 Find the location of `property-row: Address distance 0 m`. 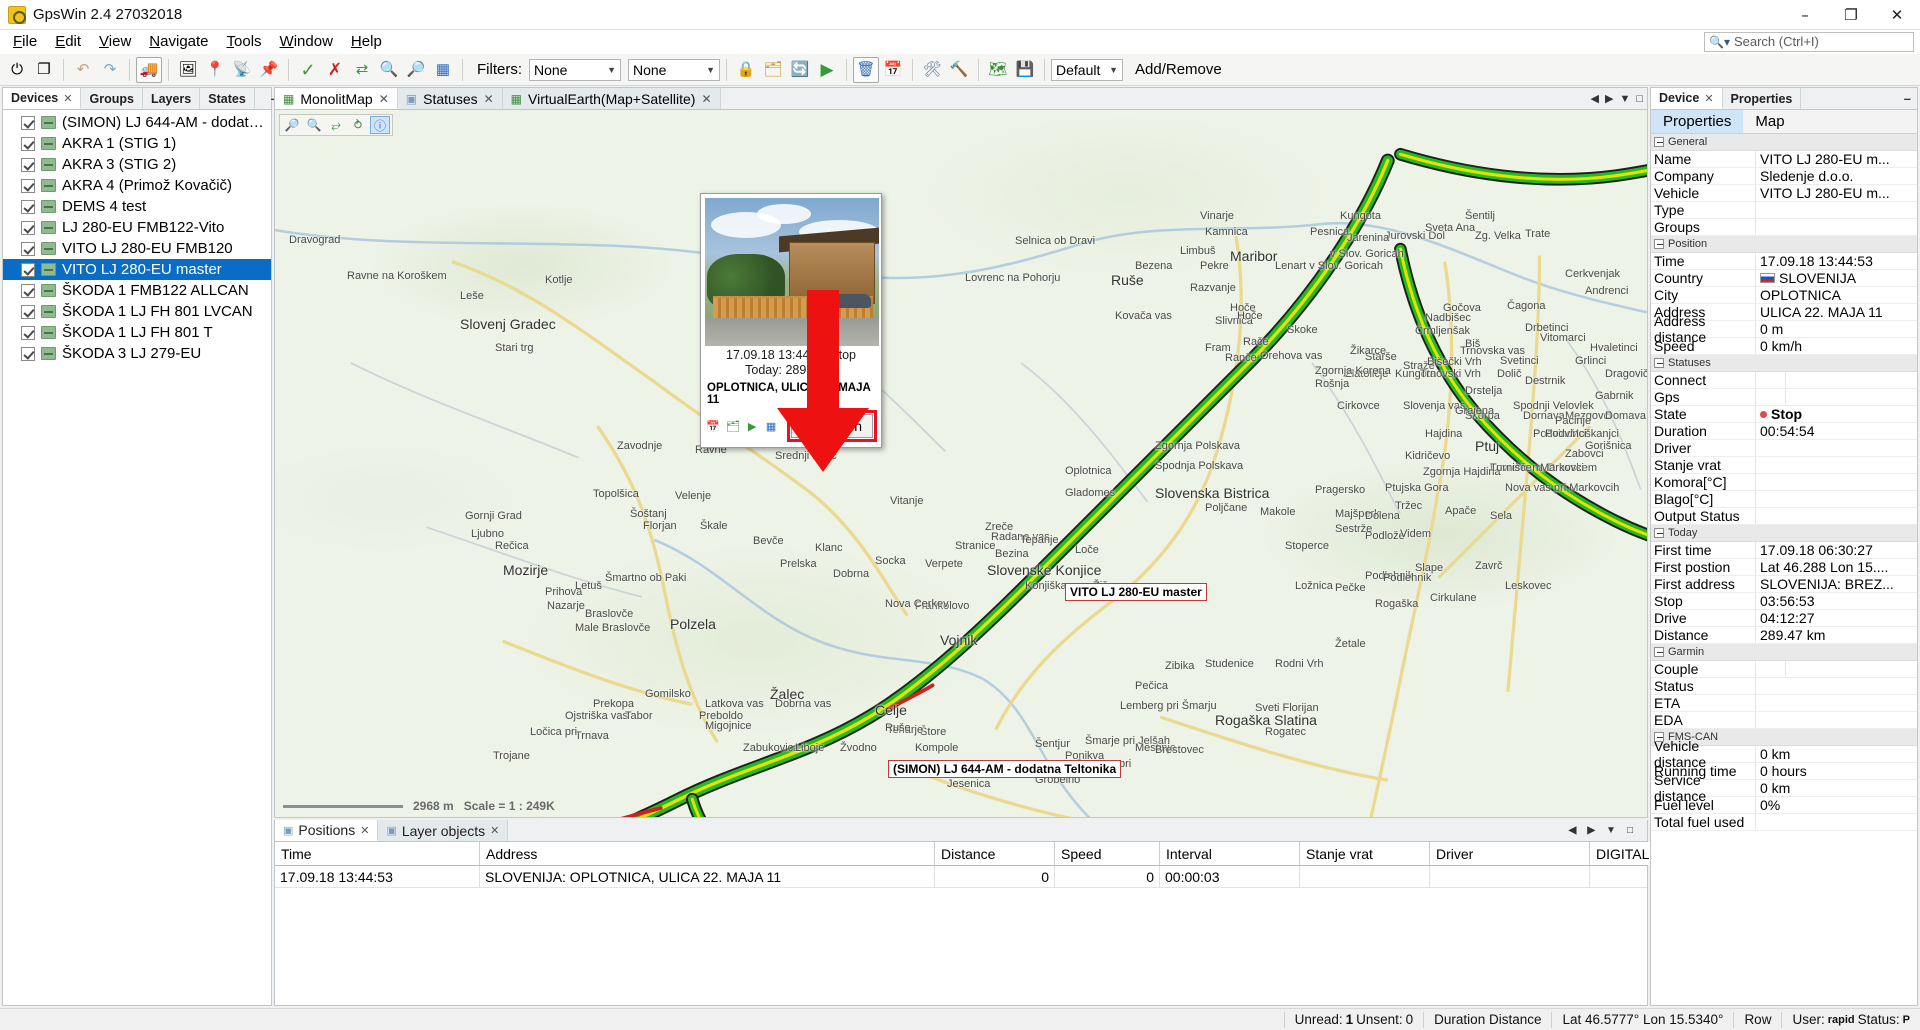

property-row: Address distance 0 m is located at coordinates (1784, 329).